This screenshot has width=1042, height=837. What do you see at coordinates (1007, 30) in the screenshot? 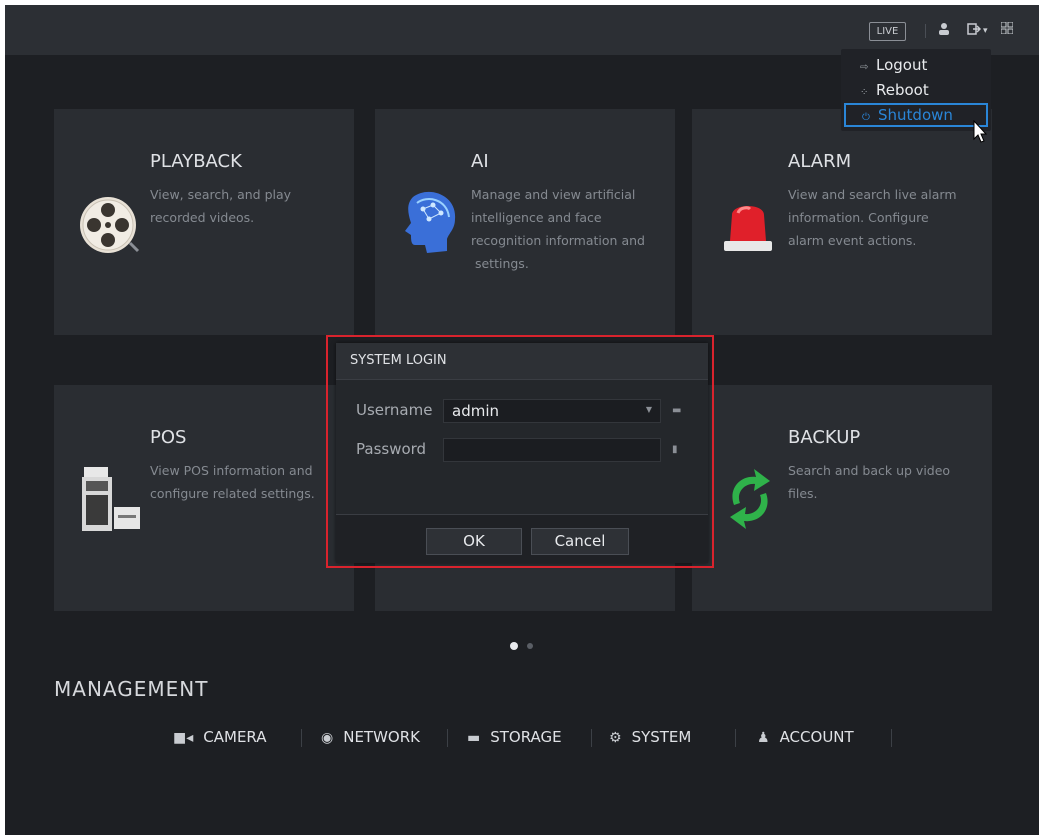
I see `grid-icon` at bounding box center [1007, 30].